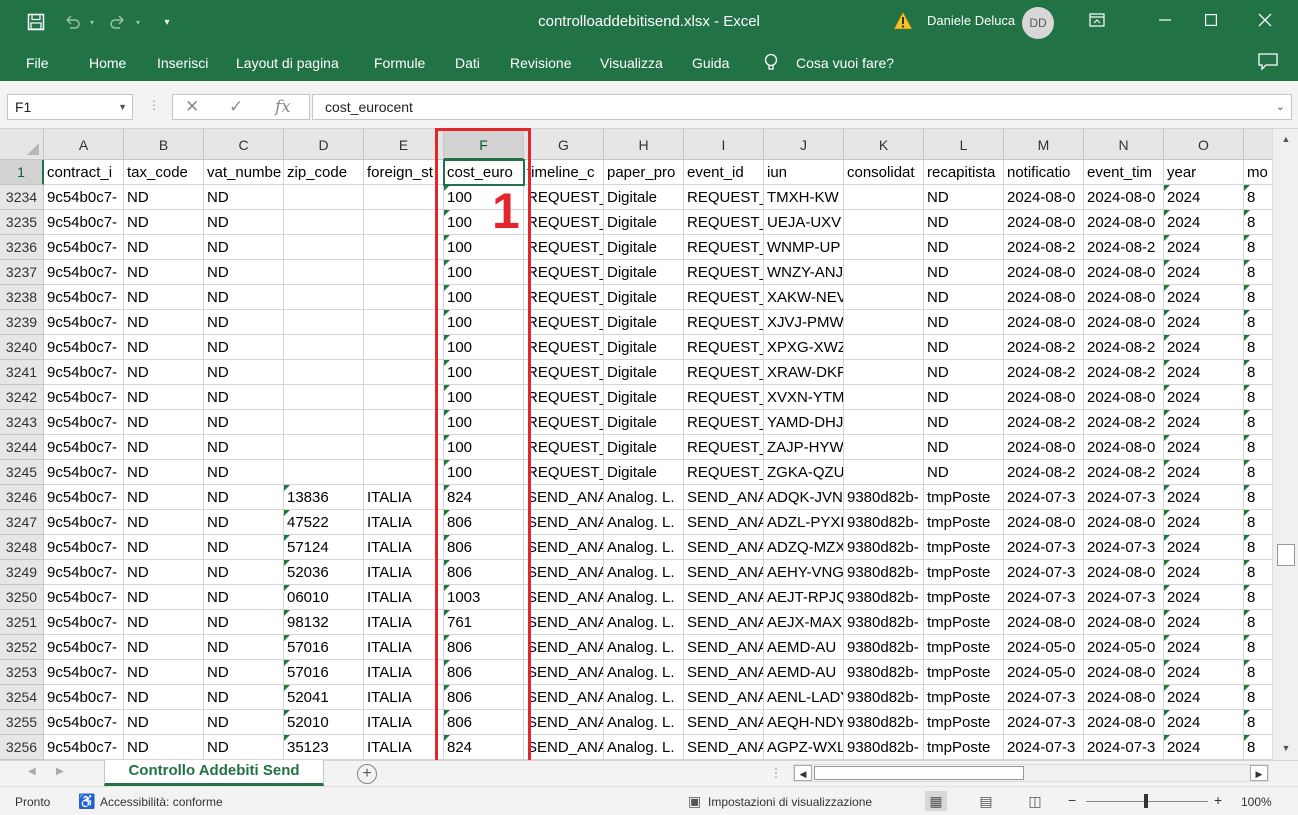 Image resolution: width=1298 pixels, height=815 pixels. Describe the element at coordinates (804, 322) in the screenshot. I see `table-cell: XJVJ-PMW` at that location.